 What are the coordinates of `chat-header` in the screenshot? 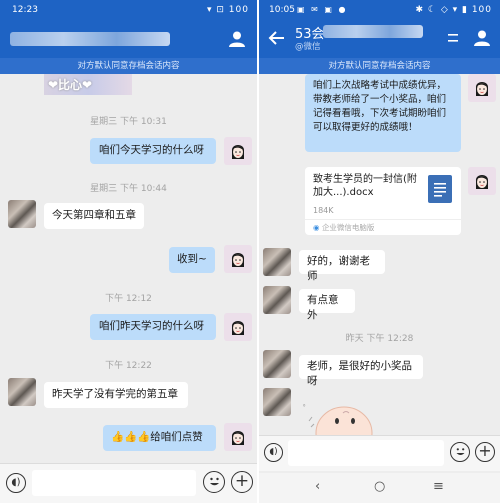 It's located at (128, 39).